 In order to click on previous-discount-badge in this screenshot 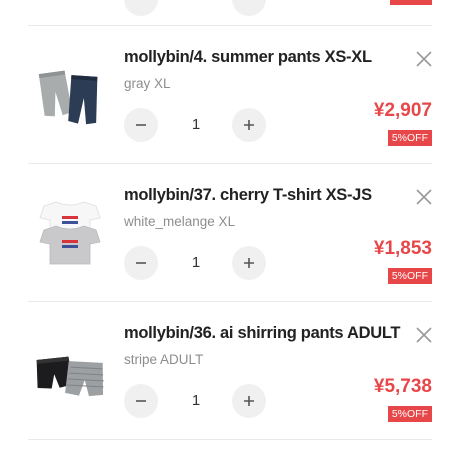, I will do `click(411, 2)`.